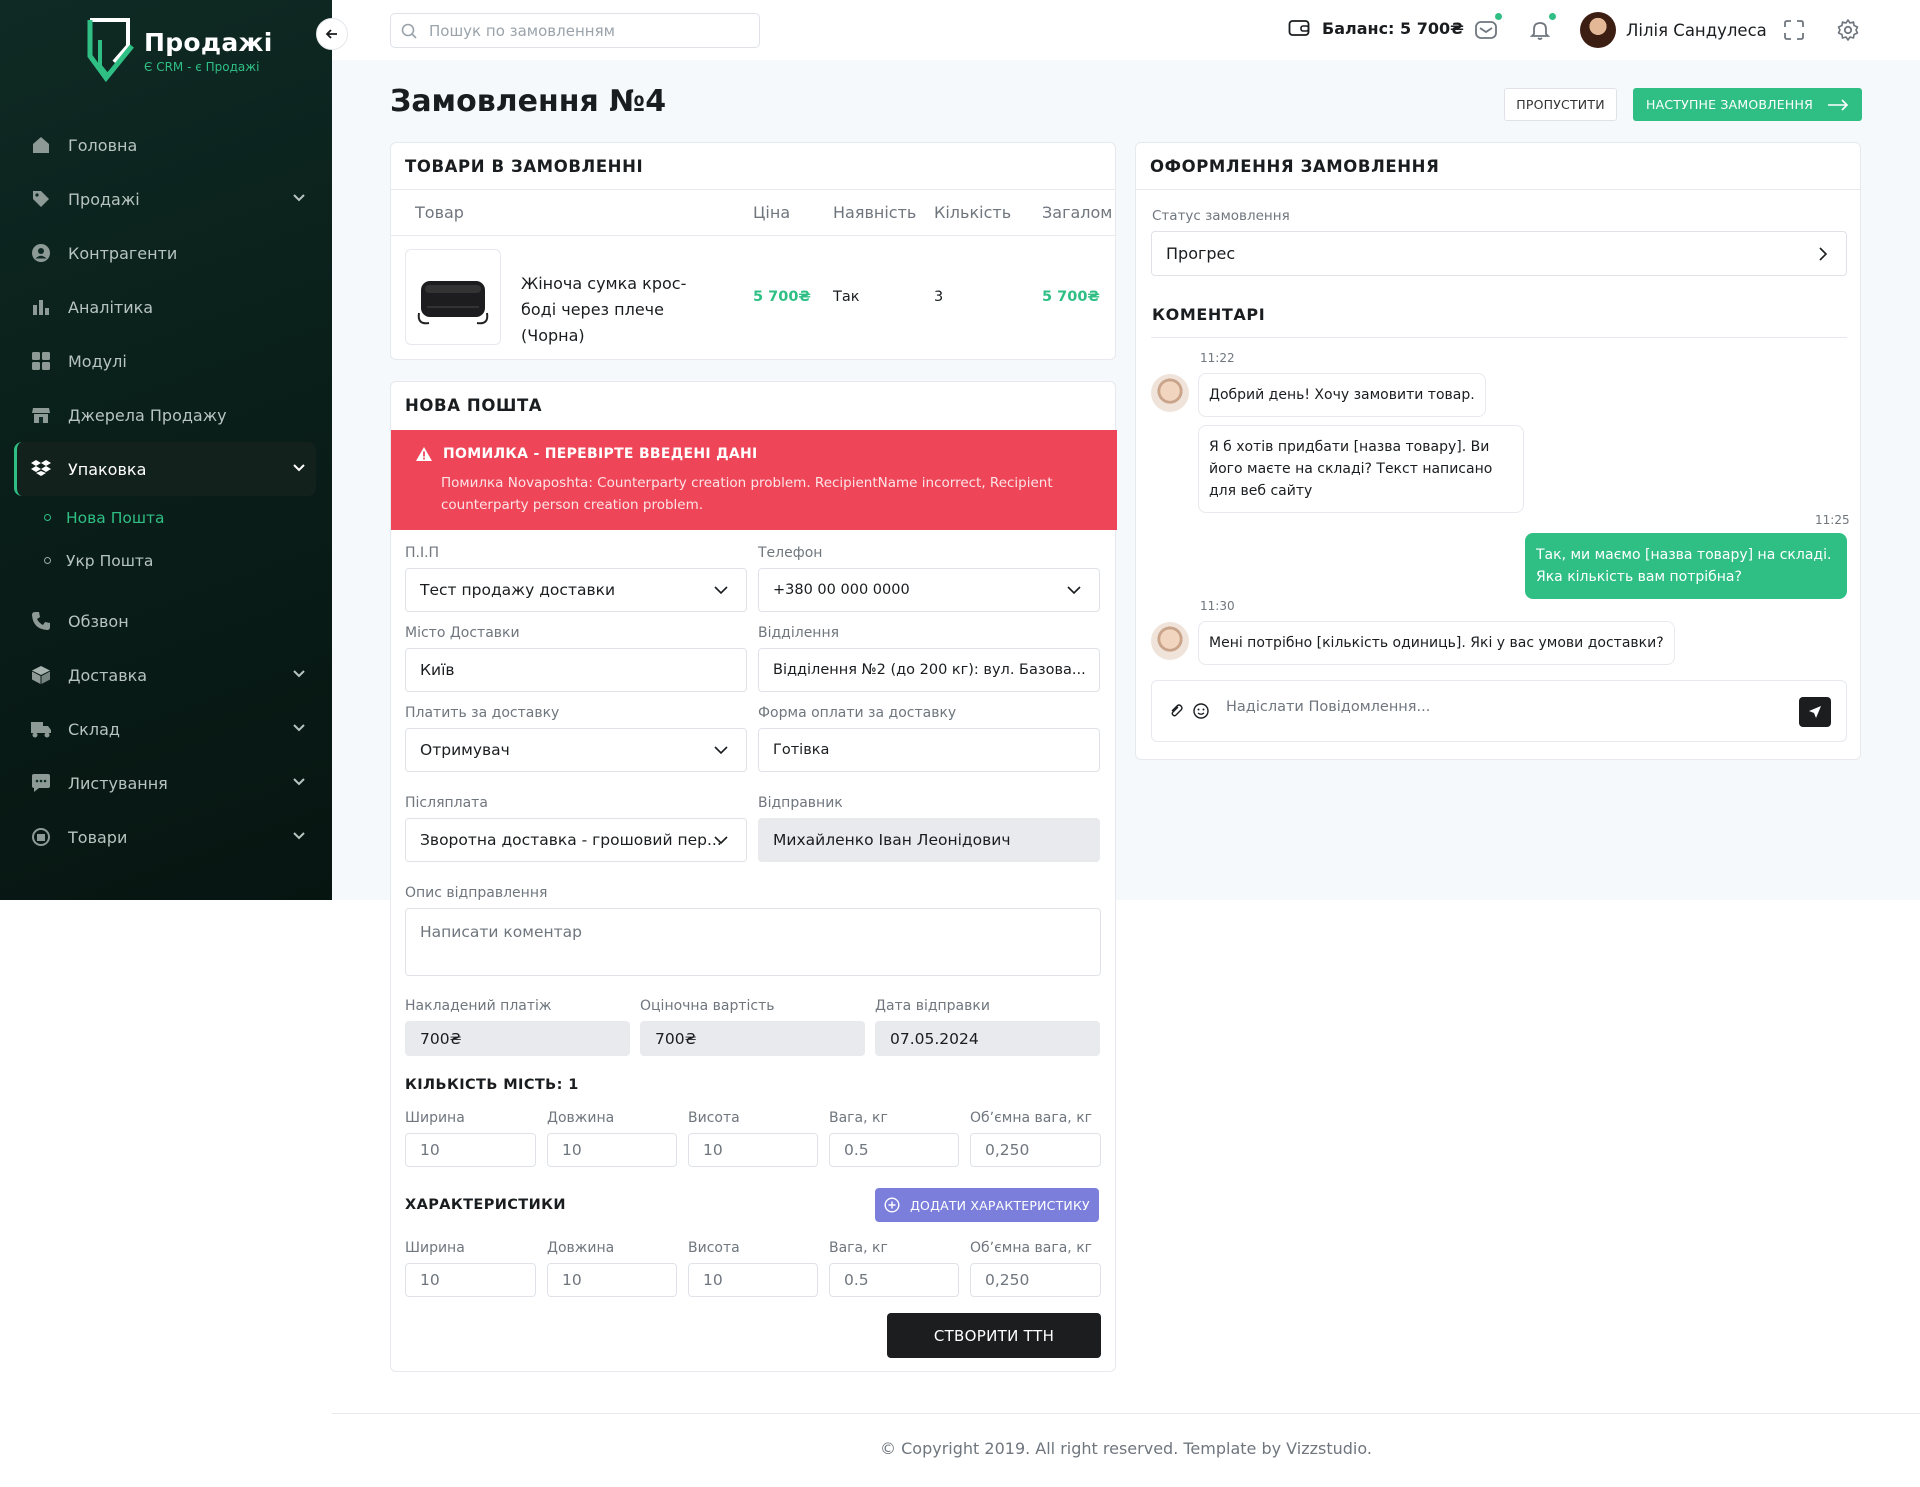 The height and width of the screenshot is (1487, 1920). I want to click on product-quantity: 3, so click(939, 297).